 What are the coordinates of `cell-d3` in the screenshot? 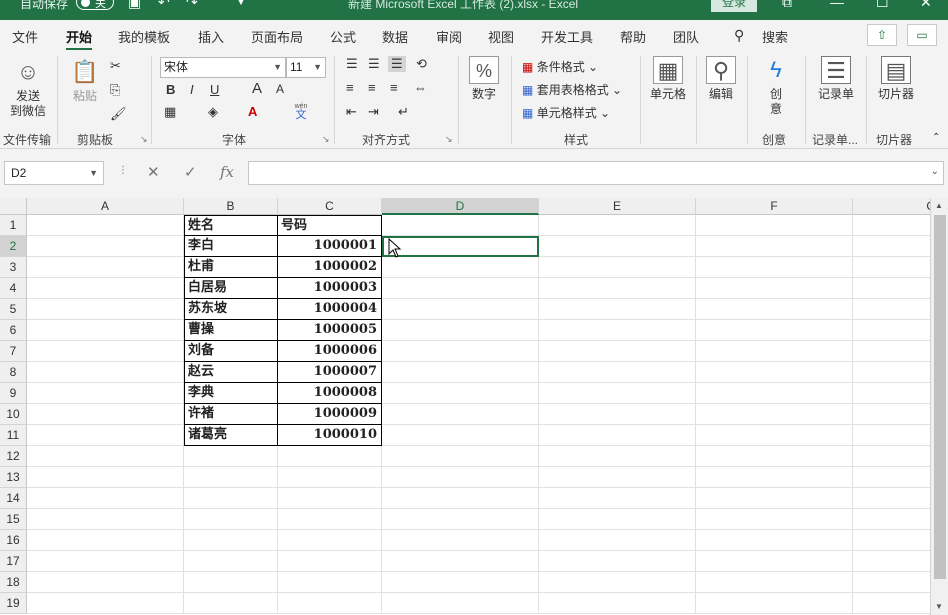 It's located at (460, 267).